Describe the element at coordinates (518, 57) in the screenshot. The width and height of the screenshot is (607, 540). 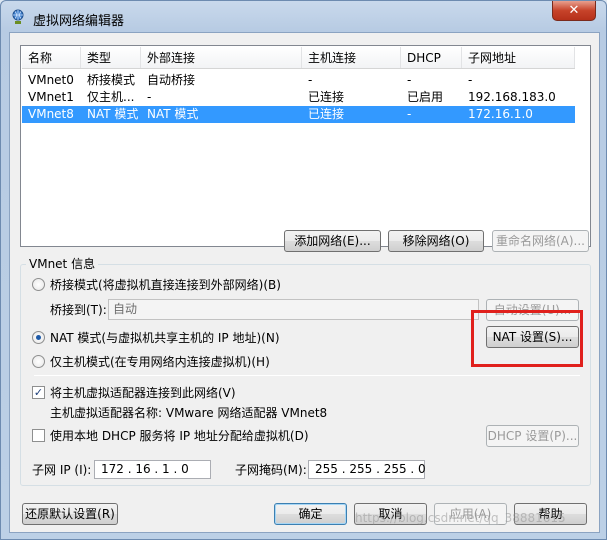
I see `column-header-subnet: 子网地址` at that location.